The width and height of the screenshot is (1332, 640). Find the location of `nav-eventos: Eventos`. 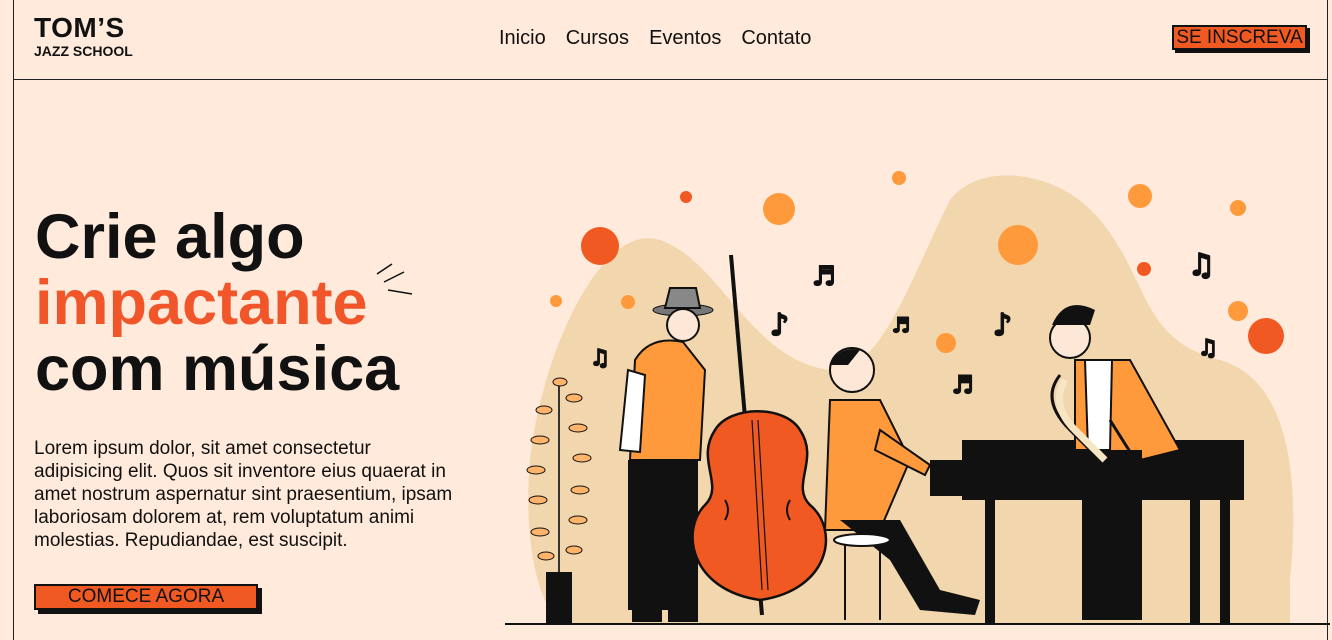

nav-eventos: Eventos is located at coordinates (685, 38).